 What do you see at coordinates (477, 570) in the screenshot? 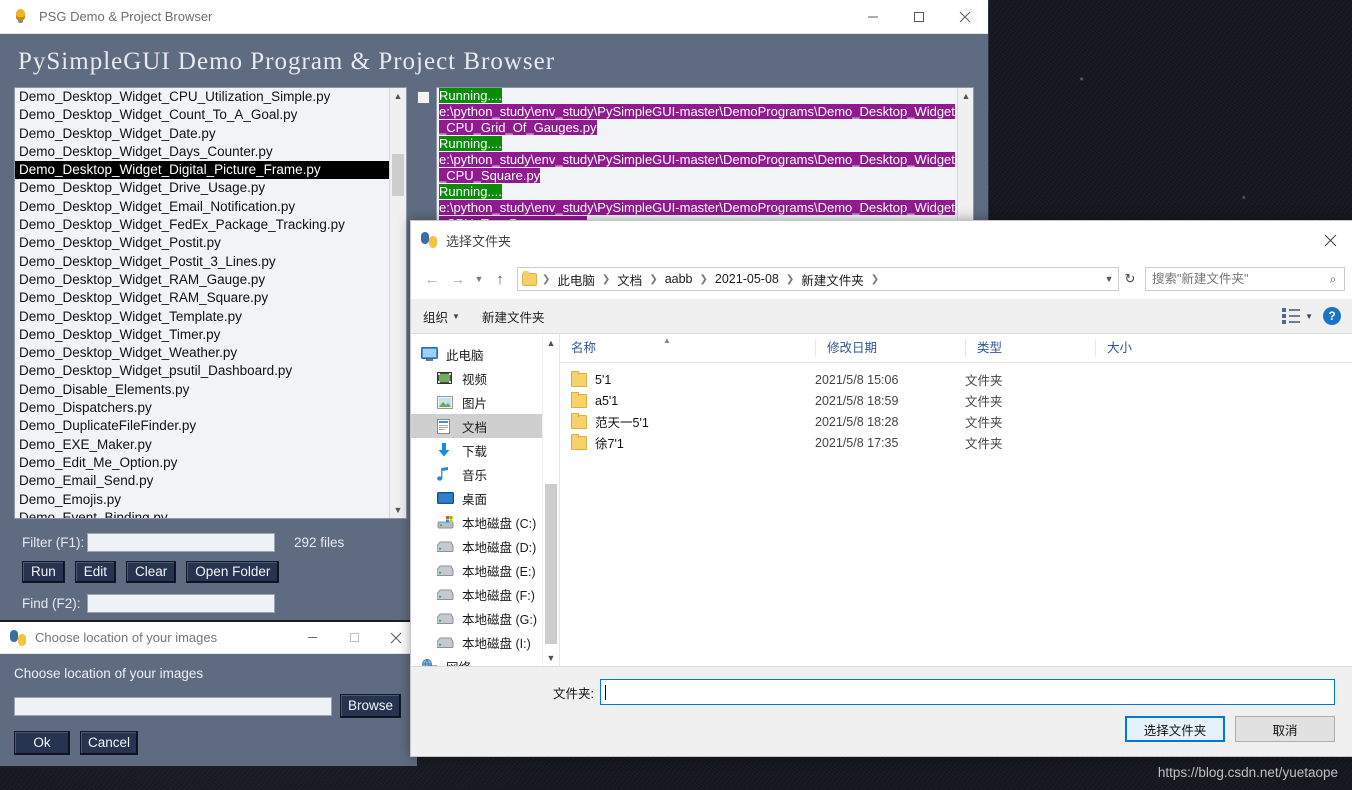
I see `sidebar-item-9: 本地磁盘 (E:)` at bounding box center [477, 570].